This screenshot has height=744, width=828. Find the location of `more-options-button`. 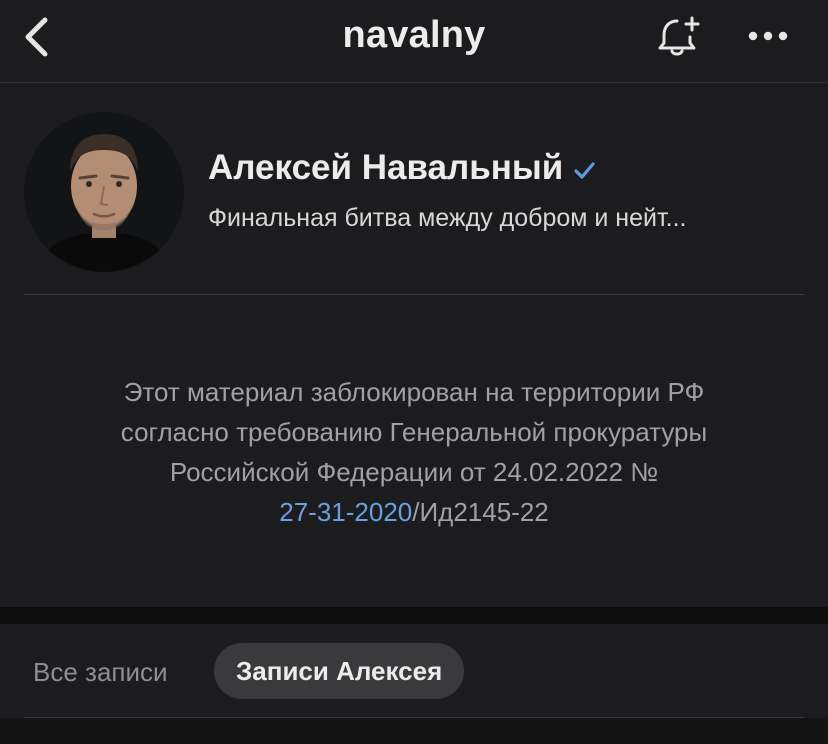

more-options-button is located at coordinates (768, 36).